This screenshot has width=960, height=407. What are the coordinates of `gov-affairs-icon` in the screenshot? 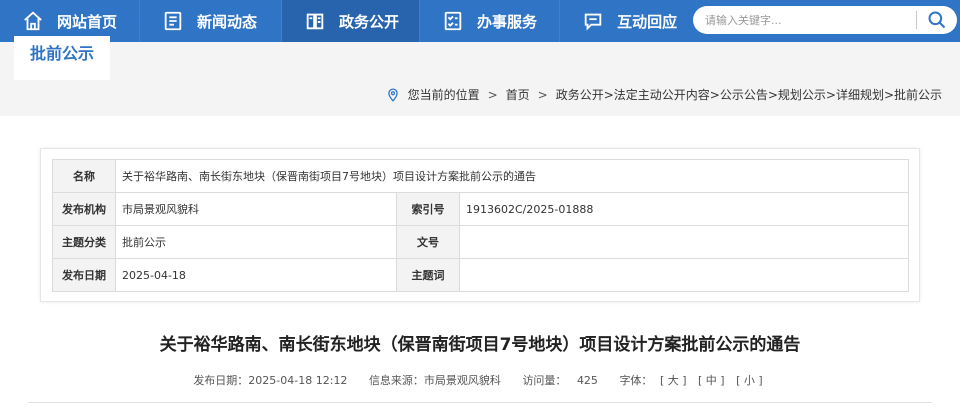 It's located at (315, 21).